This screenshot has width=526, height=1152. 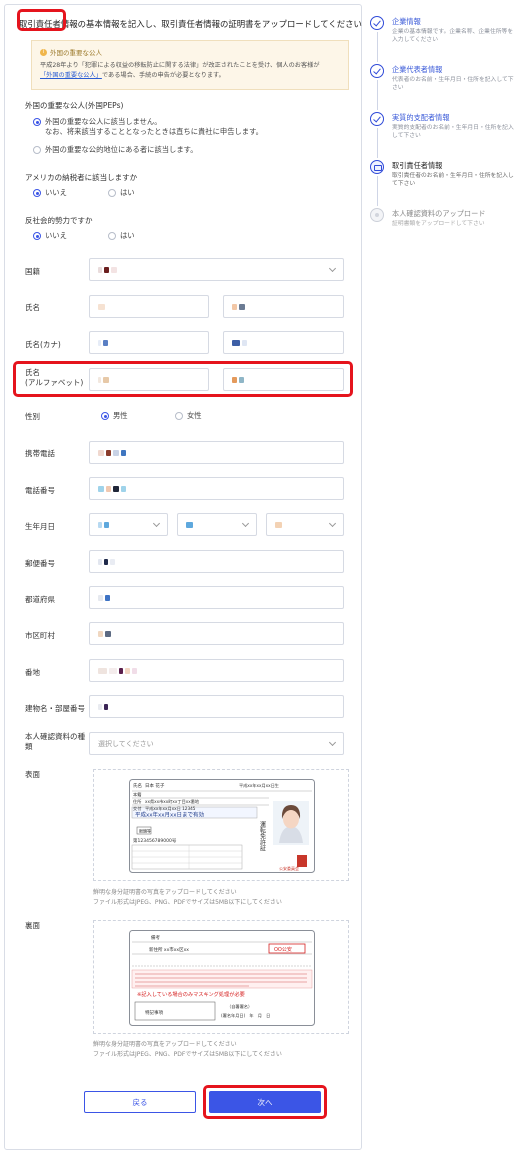 I want to click on us-tax-yes: はい, so click(x=121, y=193).